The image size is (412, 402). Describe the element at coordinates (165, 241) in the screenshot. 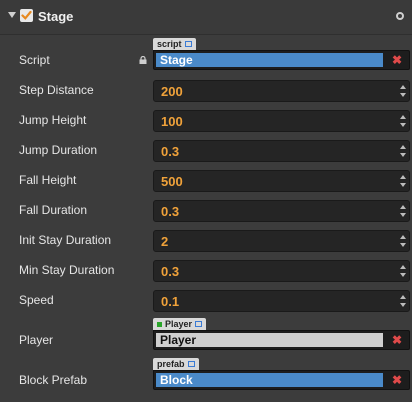

I see `init-stay-duration-value: 2` at that location.